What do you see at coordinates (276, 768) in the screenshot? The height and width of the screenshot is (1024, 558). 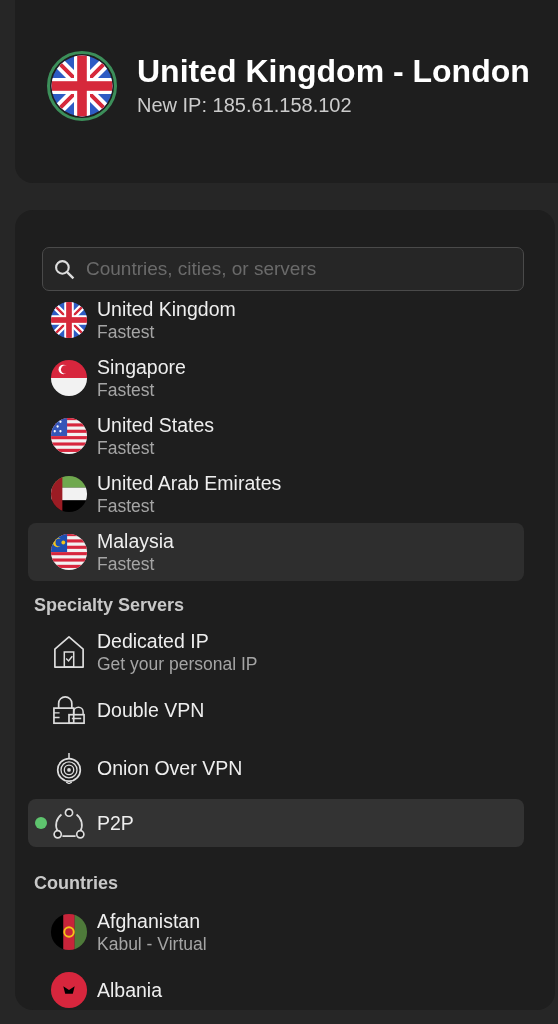 I see `specialty-row: Onion Over VPN` at bounding box center [276, 768].